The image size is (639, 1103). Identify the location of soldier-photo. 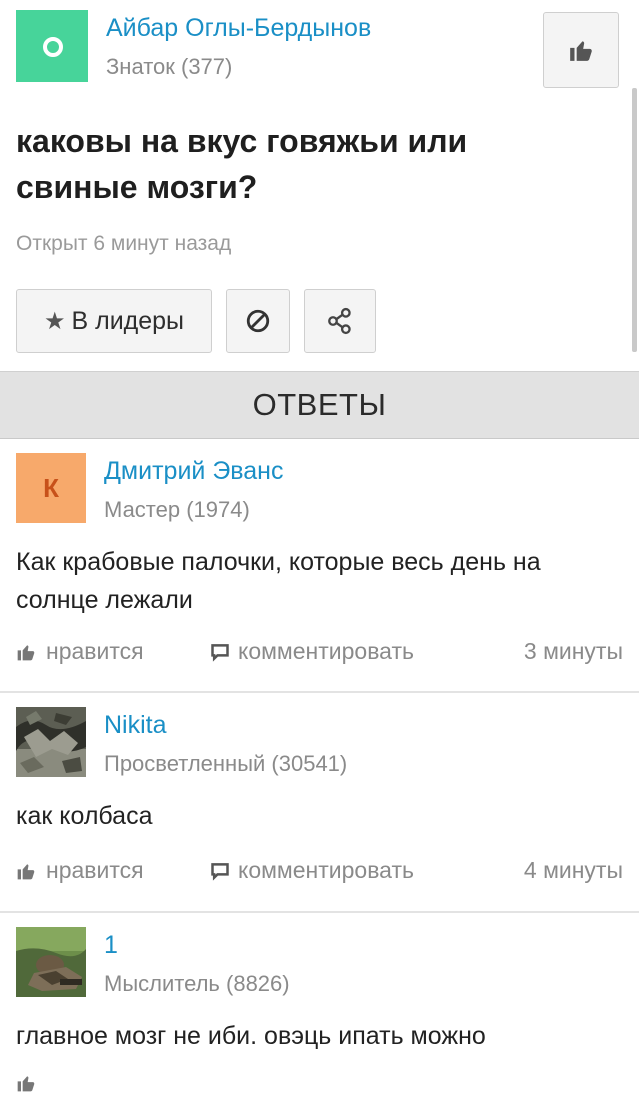
(51, 962).